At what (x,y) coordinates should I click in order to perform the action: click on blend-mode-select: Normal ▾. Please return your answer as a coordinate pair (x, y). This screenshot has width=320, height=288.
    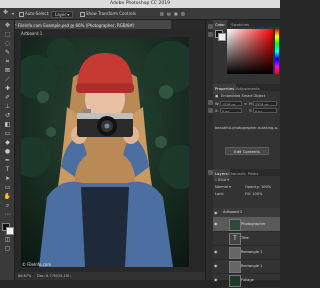
    Looking at the image, I should click on (223, 187).